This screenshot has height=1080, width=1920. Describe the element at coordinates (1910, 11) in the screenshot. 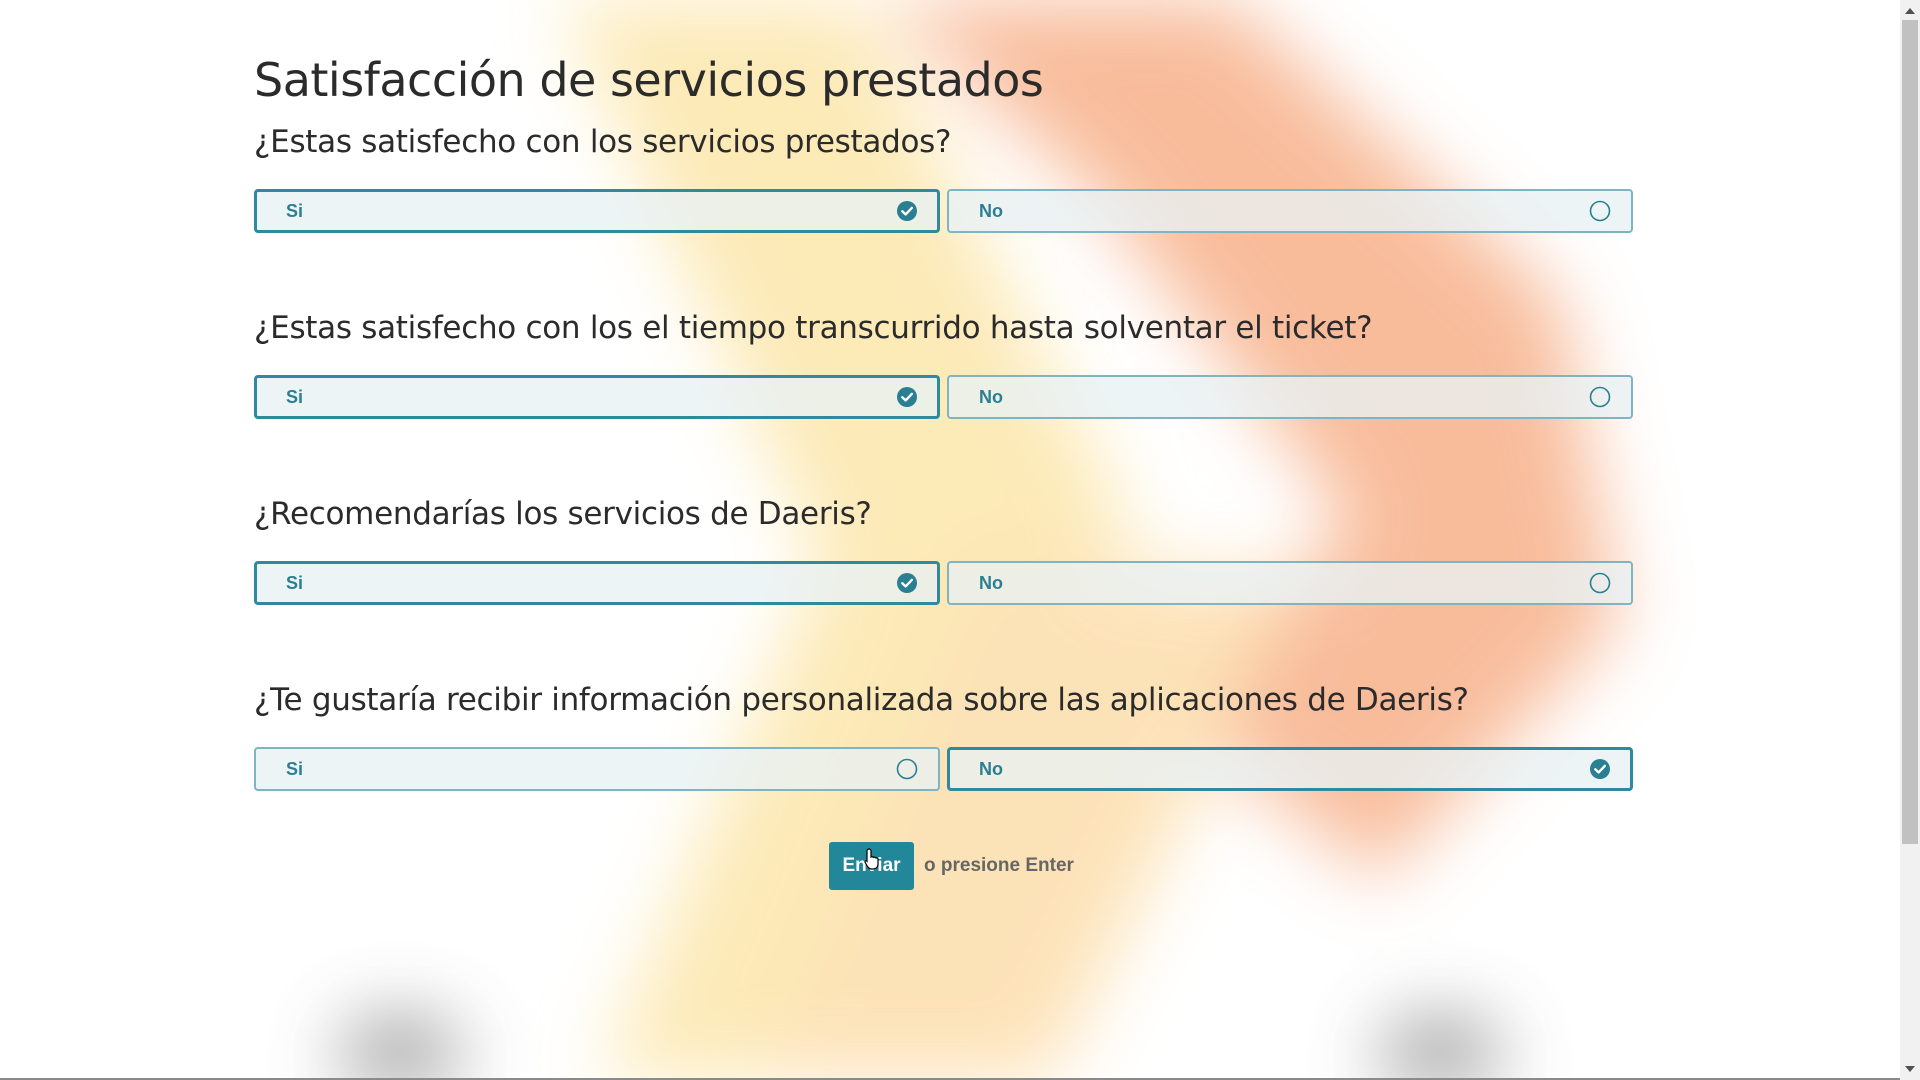

I see `scroll-up-icon` at that location.